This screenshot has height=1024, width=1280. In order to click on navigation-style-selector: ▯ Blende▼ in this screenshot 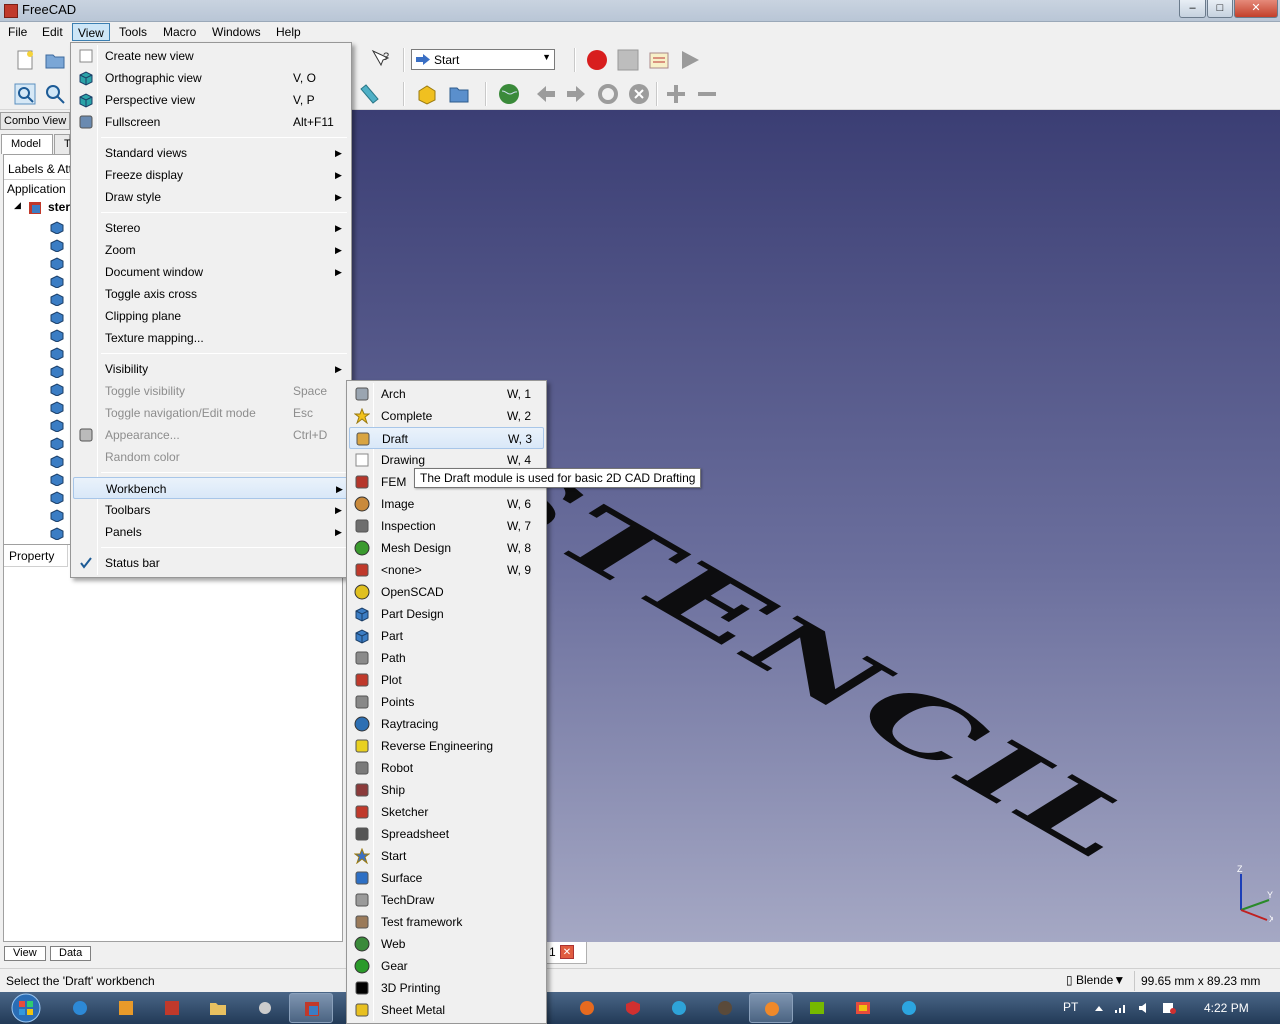, I will do `click(1095, 980)`.